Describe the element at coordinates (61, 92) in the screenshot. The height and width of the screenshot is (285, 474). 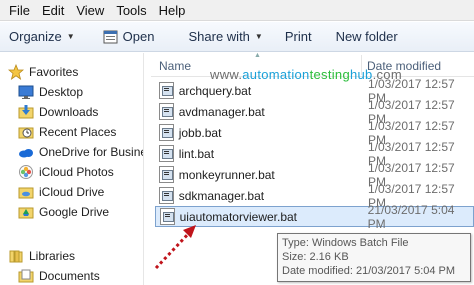
I see `nav-item-label: Desktop` at that location.